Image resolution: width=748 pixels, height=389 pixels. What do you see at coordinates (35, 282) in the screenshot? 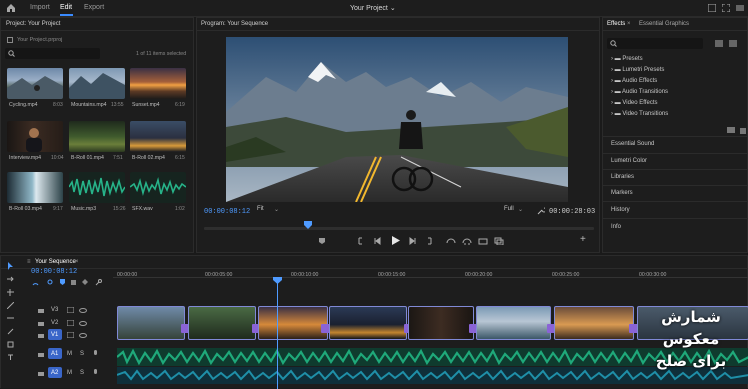
I see `snap-icon` at bounding box center [35, 282].